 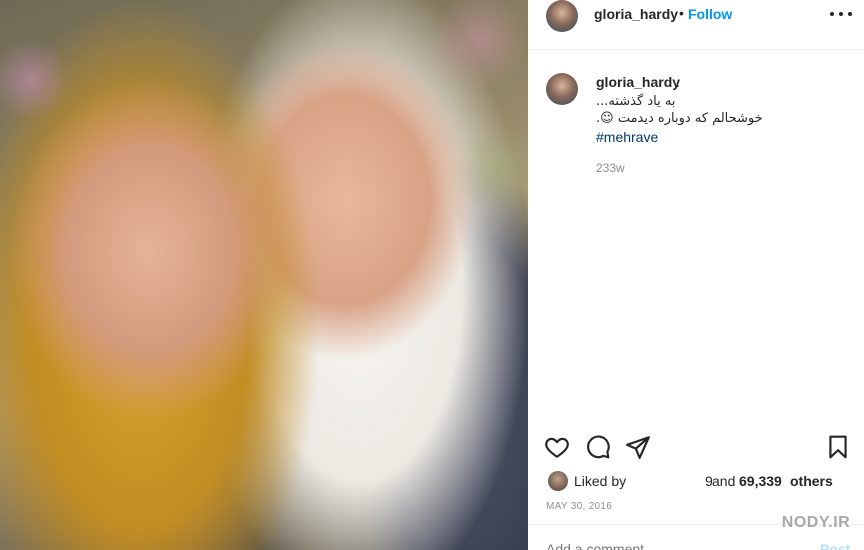 What do you see at coordinates (600, 481) in the screenshot?
I see `liked-by-label: Liked by` at bounding box center [600, 481].